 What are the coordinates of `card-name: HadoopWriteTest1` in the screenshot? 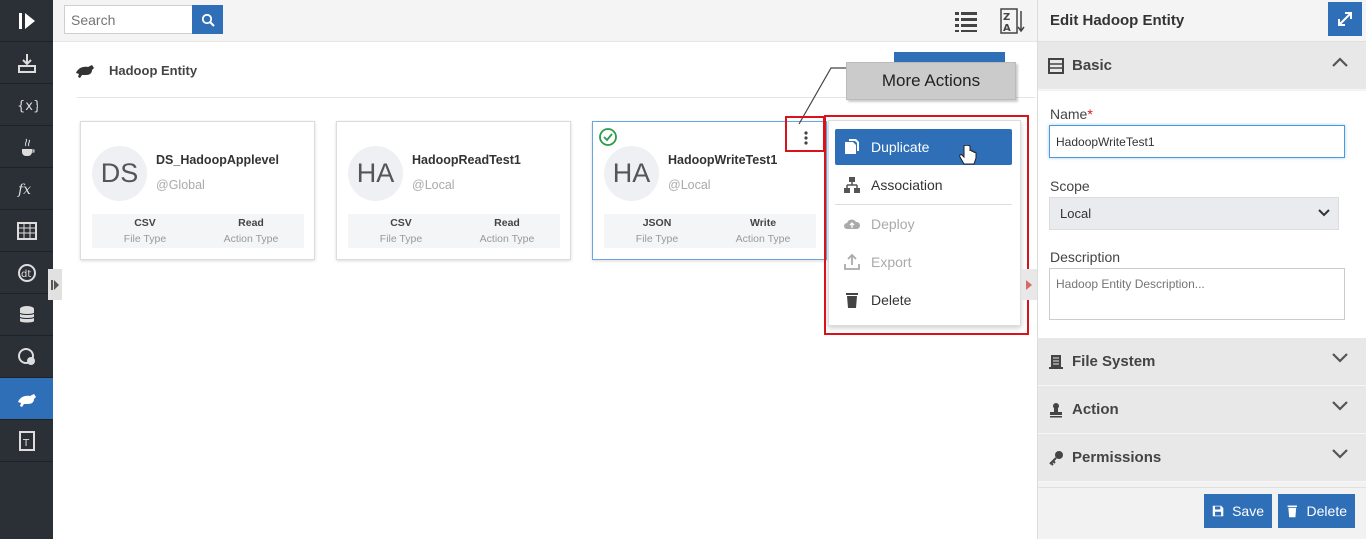 It's located at (723, 160).